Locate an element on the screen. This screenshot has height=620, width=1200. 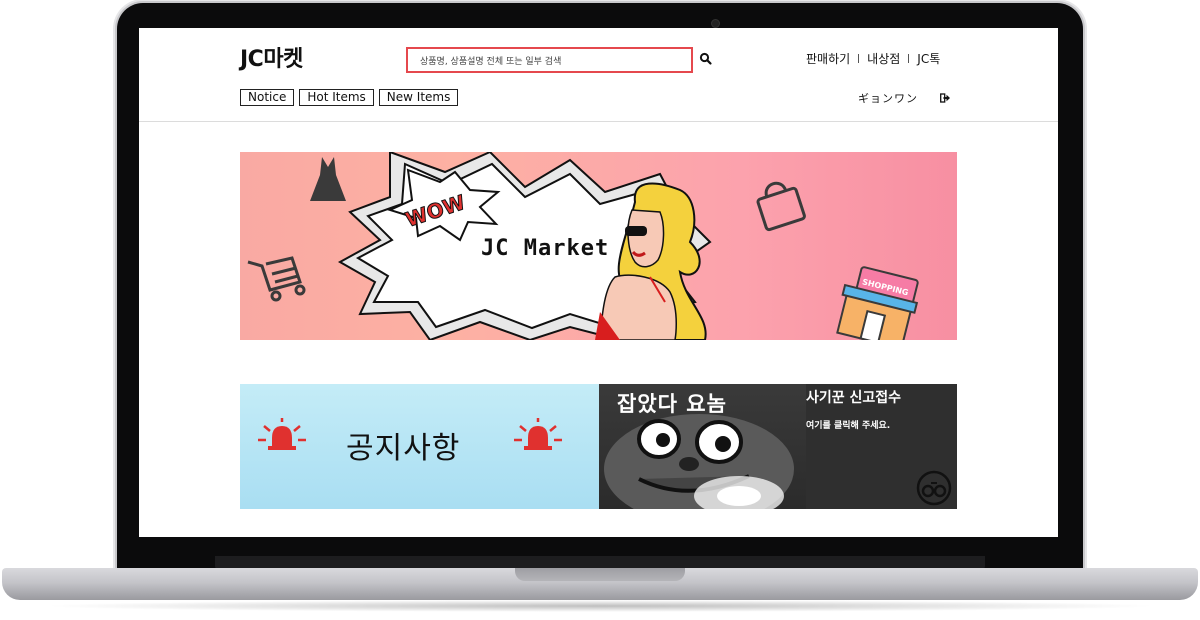
scam-headline: 잡았다 요놈 is located at coordinates (672, 404).